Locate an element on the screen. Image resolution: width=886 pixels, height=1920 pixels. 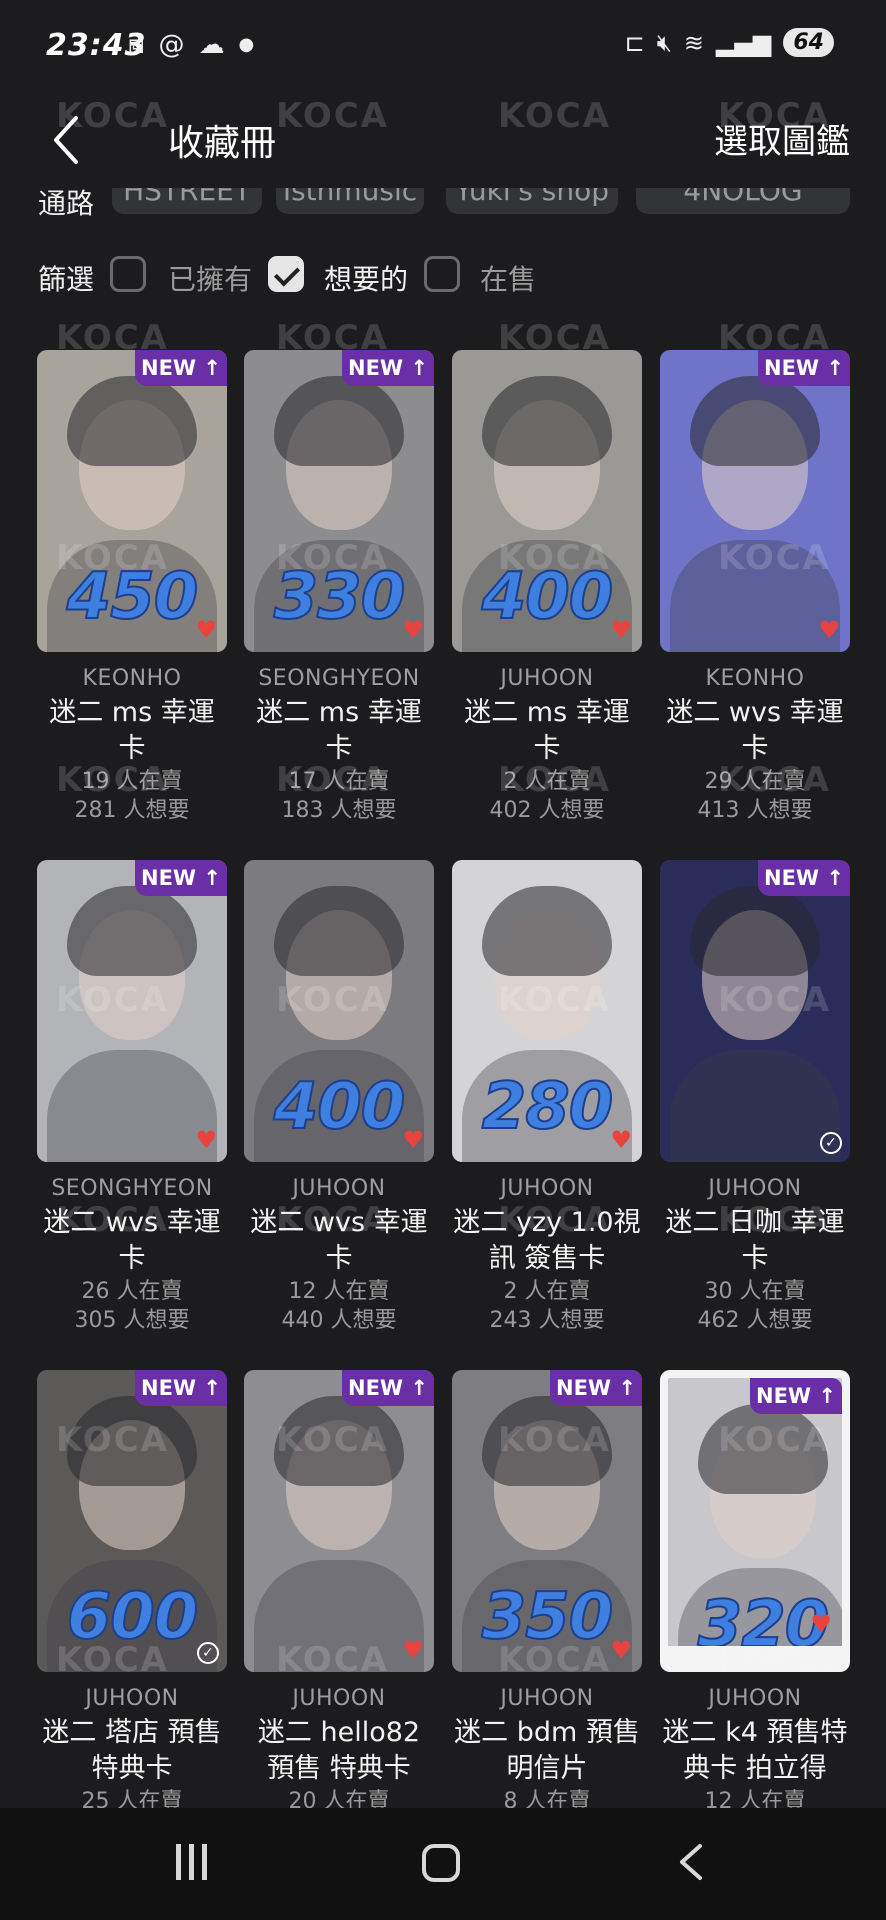
selling-count: 17 人在賣 is located at coordinates (339, 781).